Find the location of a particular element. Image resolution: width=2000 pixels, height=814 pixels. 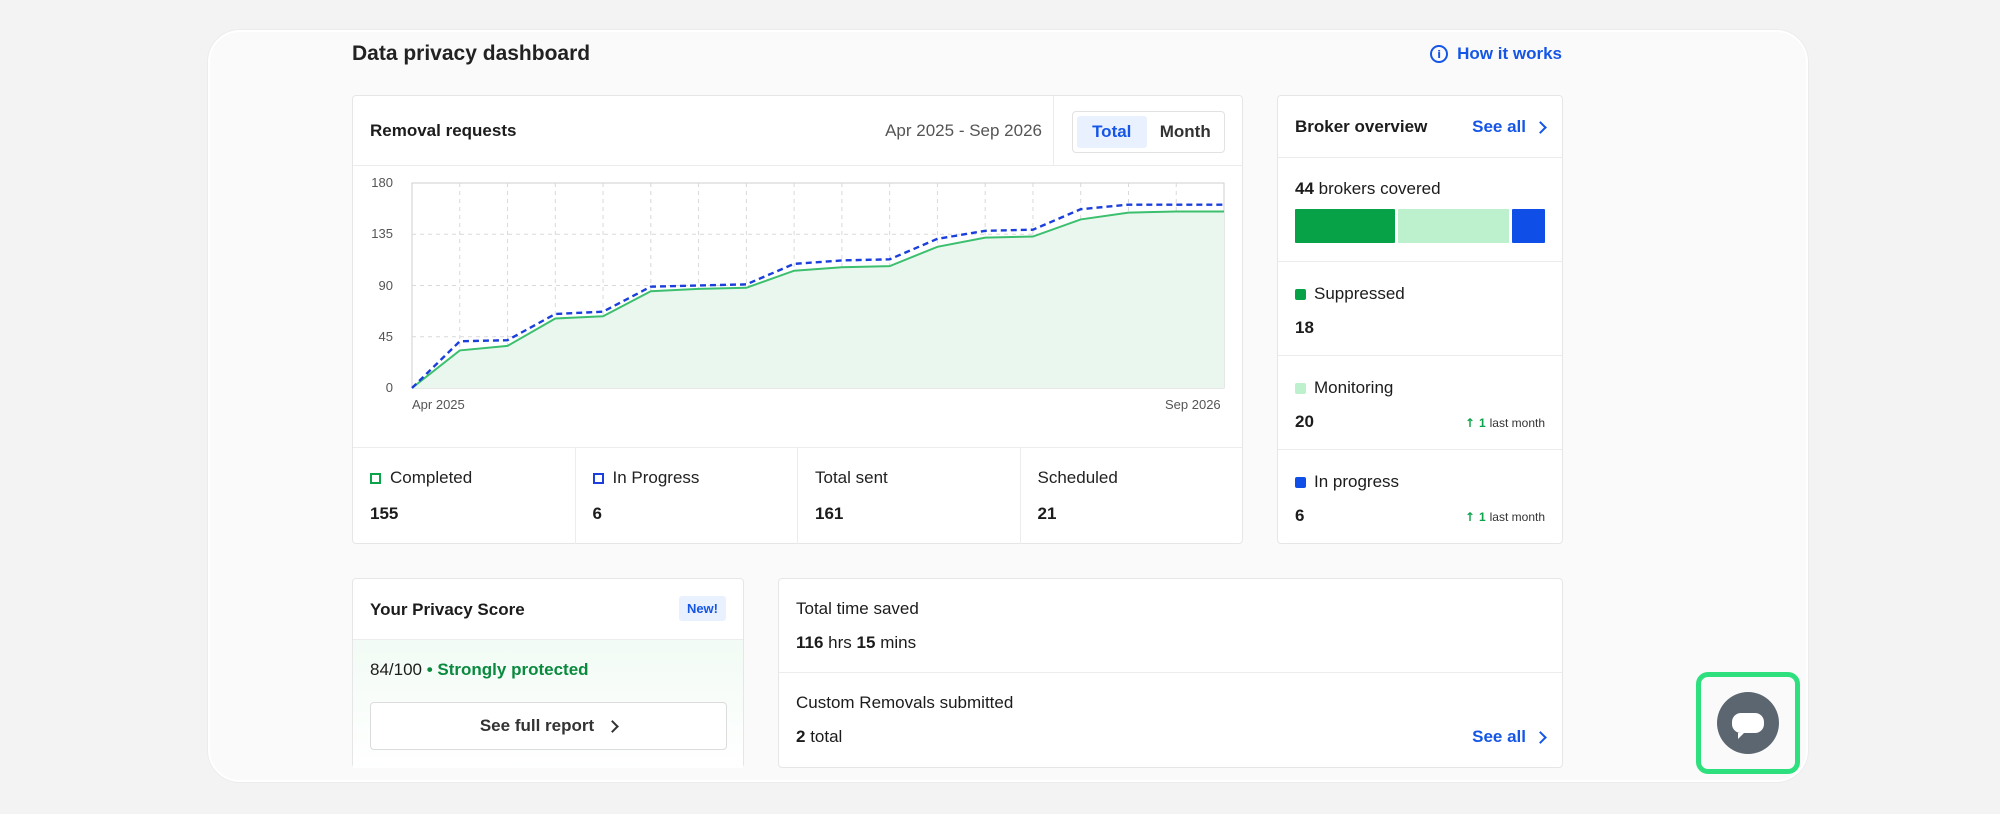

in-progress-delta-value: 1 is located at coordinates (1482, 517).